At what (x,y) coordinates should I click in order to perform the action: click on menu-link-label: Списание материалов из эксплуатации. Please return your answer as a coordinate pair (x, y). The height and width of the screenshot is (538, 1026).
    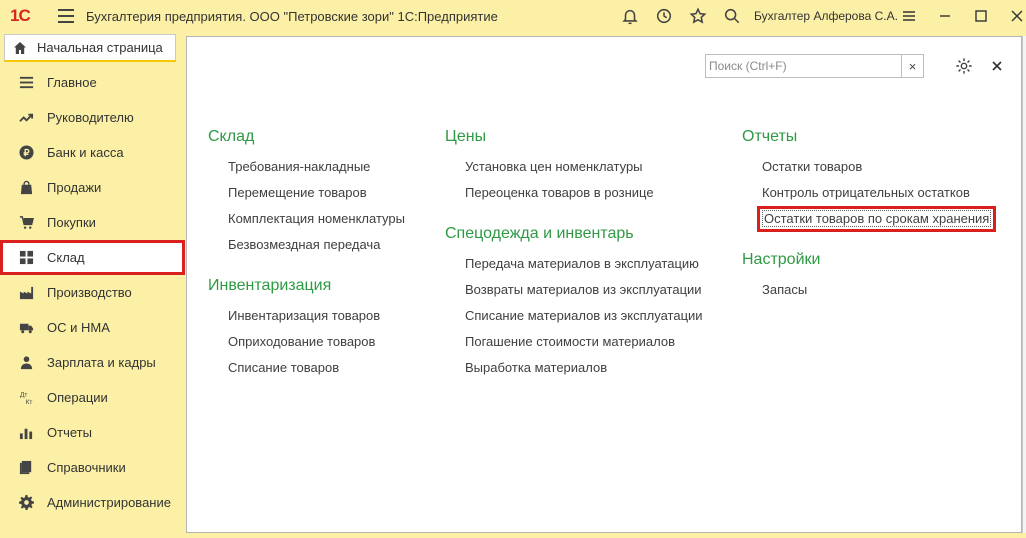
    Looking at the image, I should click on (584, 315).